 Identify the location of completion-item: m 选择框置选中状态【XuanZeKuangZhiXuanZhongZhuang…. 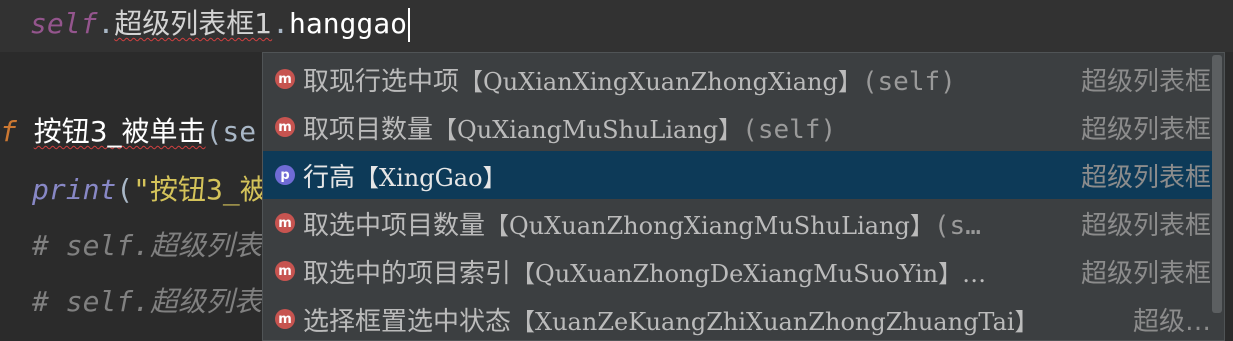
(738, 317).